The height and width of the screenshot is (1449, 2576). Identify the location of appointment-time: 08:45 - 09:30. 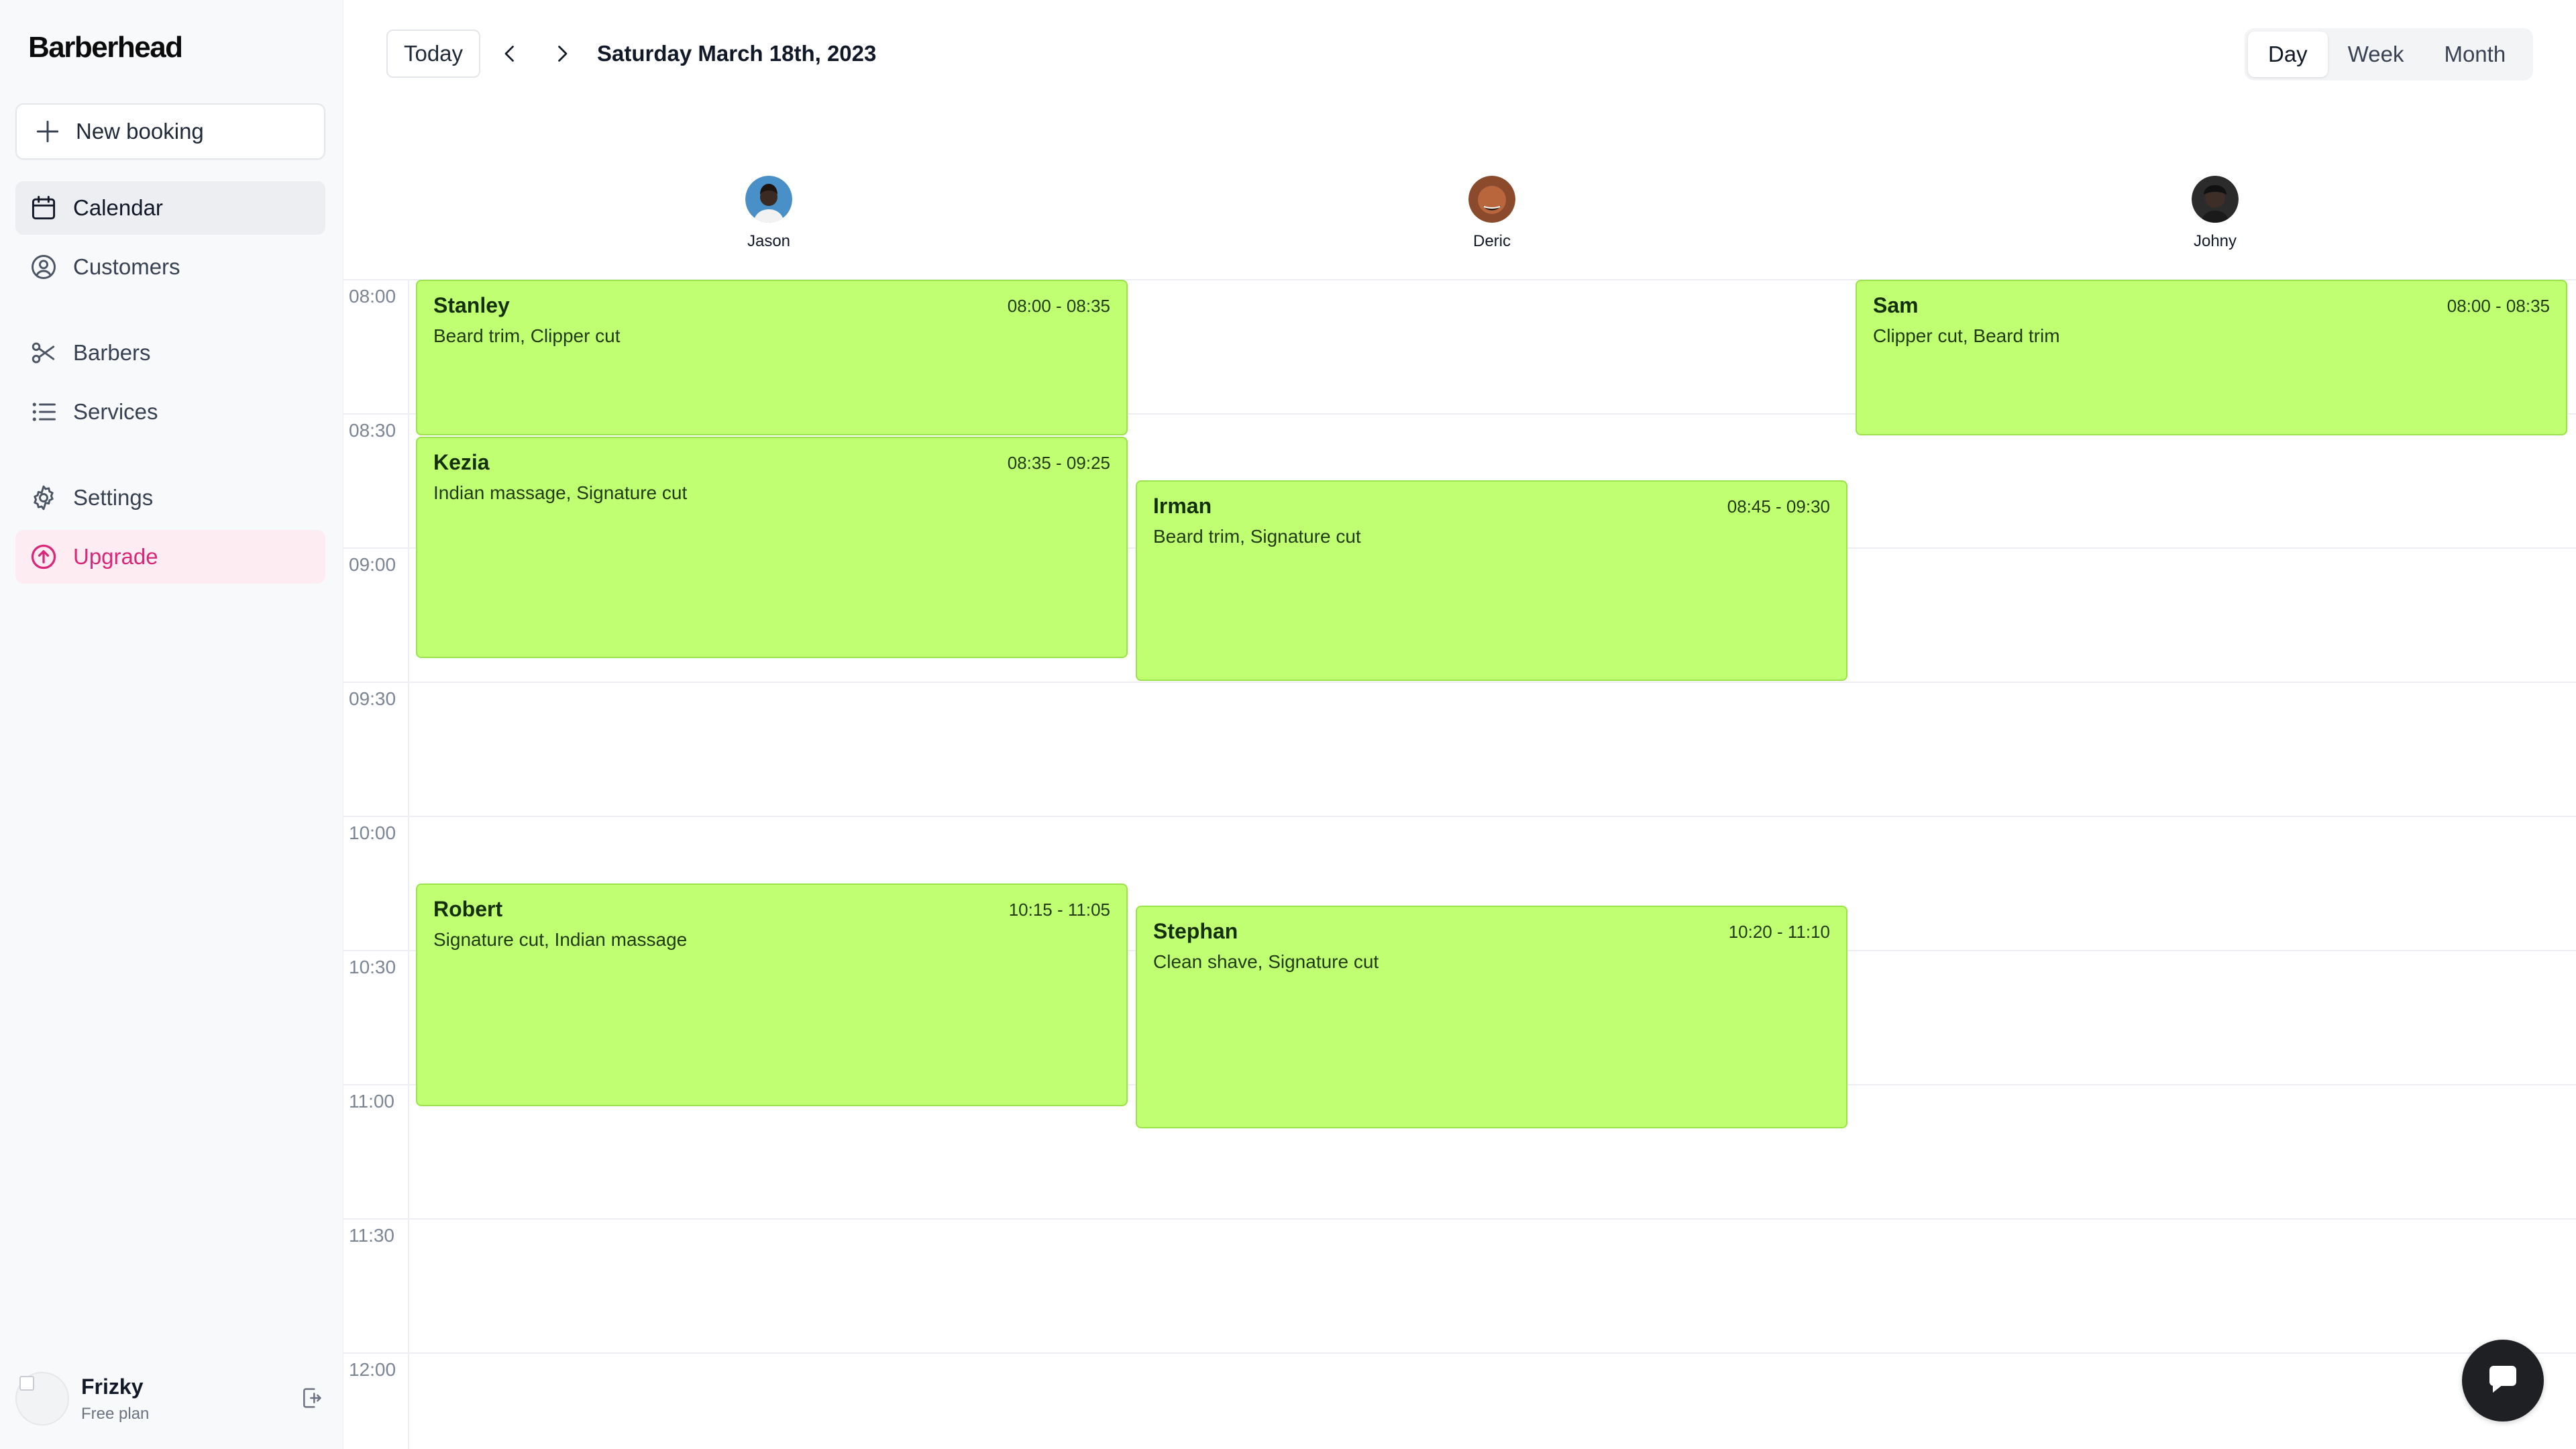
(1778, 506).